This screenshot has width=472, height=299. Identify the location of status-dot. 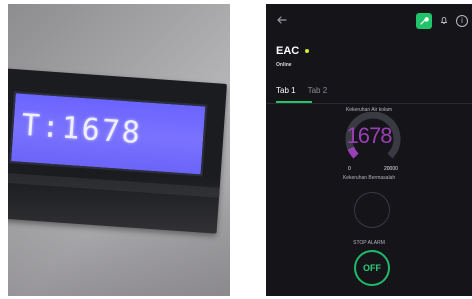
(307, 51).